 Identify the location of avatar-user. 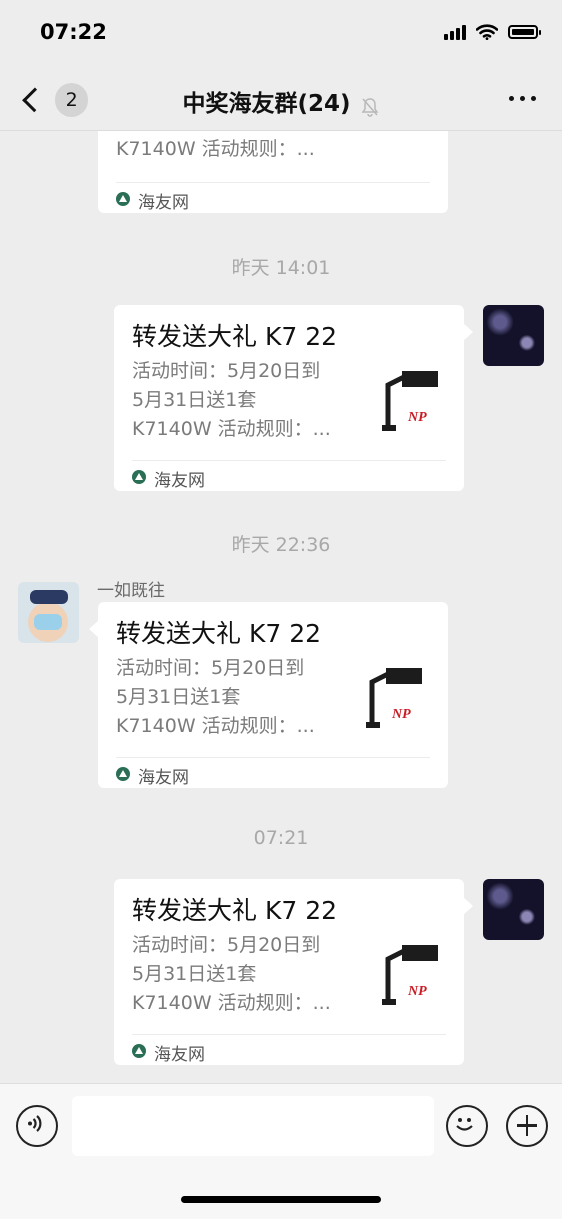
(48, 612).